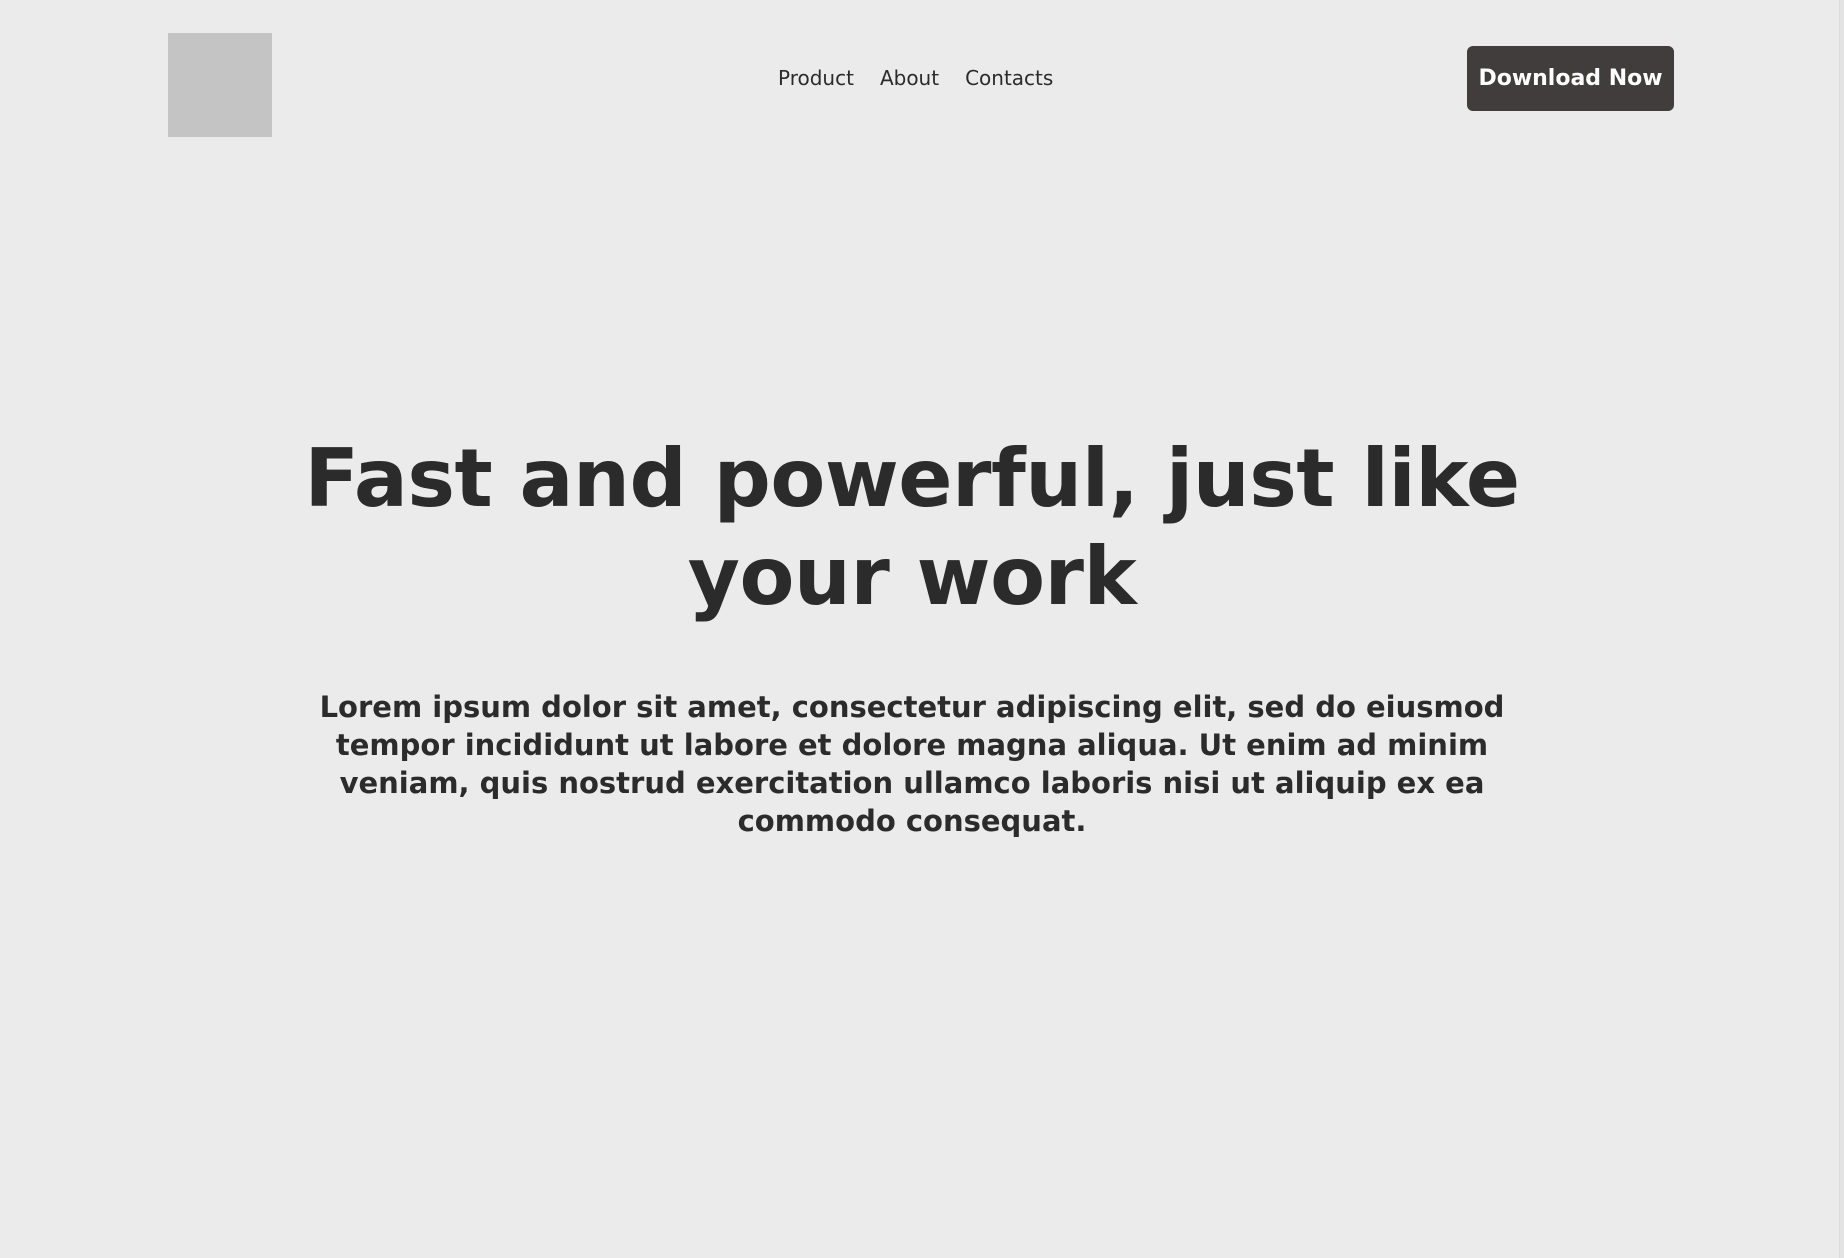 This screenshot has height=1258, width=1844. Describe the element at coordinates (1841, 629) in the screenshot. I see `page-scrollbar` at that location.